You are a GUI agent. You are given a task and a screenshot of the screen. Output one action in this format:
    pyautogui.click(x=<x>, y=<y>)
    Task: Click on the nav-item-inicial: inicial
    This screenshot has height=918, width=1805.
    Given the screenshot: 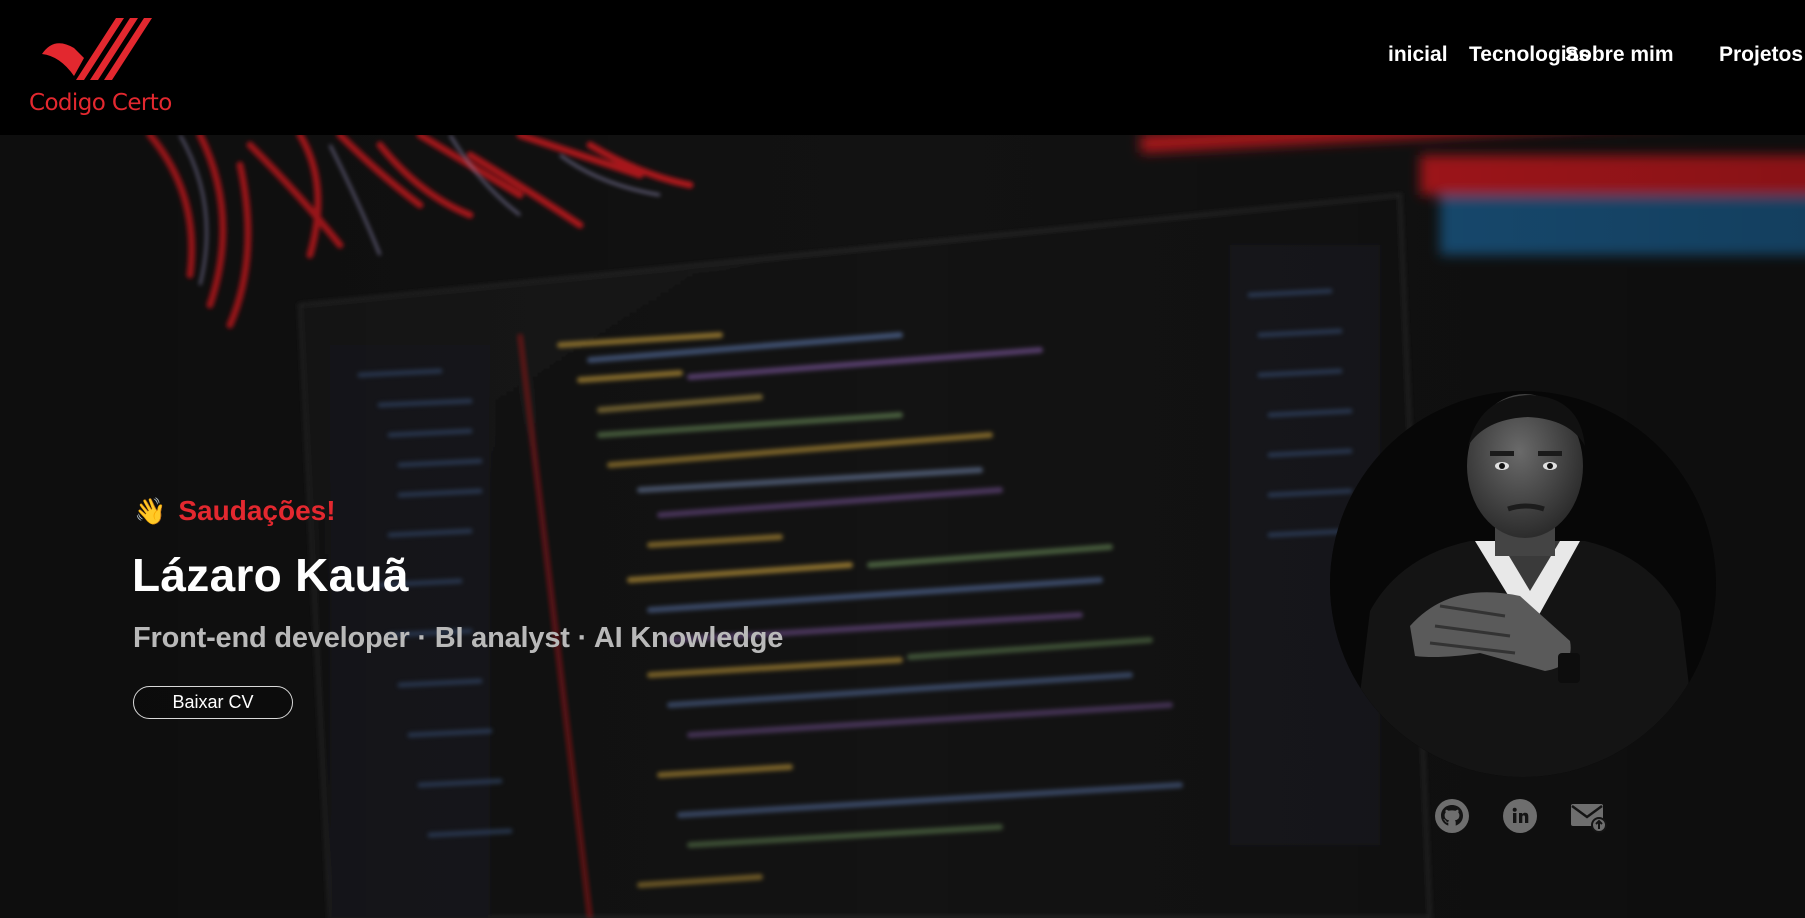 What is the action you would take?
    pyautogui.click(x=1418, y=55)
    